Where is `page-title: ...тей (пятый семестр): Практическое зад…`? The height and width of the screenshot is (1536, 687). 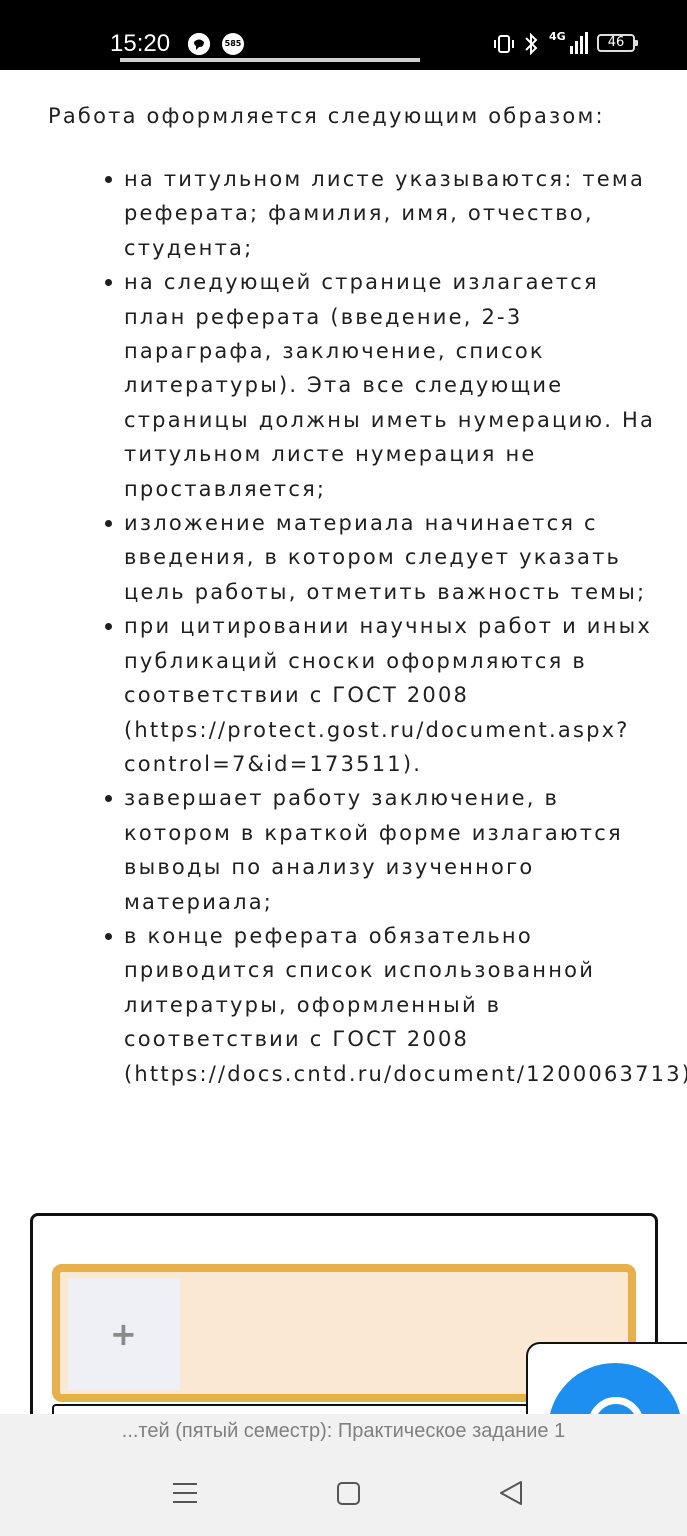 page-title: ...тей (пятый семестр): Практическое зад… is located at coordinates (343, 1431).